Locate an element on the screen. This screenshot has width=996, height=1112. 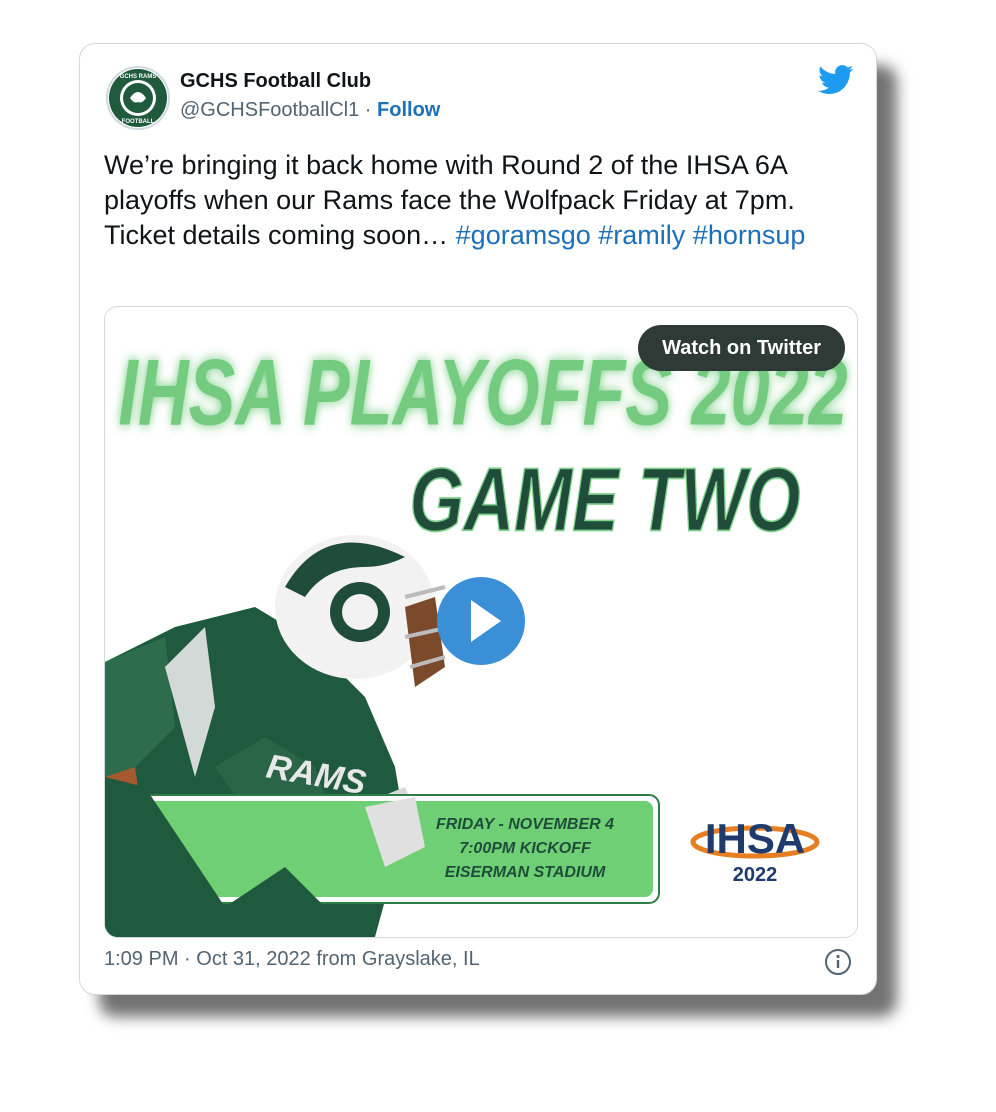
avatar-text-top: GCHS RAMS is located at coordinates (138, 77).